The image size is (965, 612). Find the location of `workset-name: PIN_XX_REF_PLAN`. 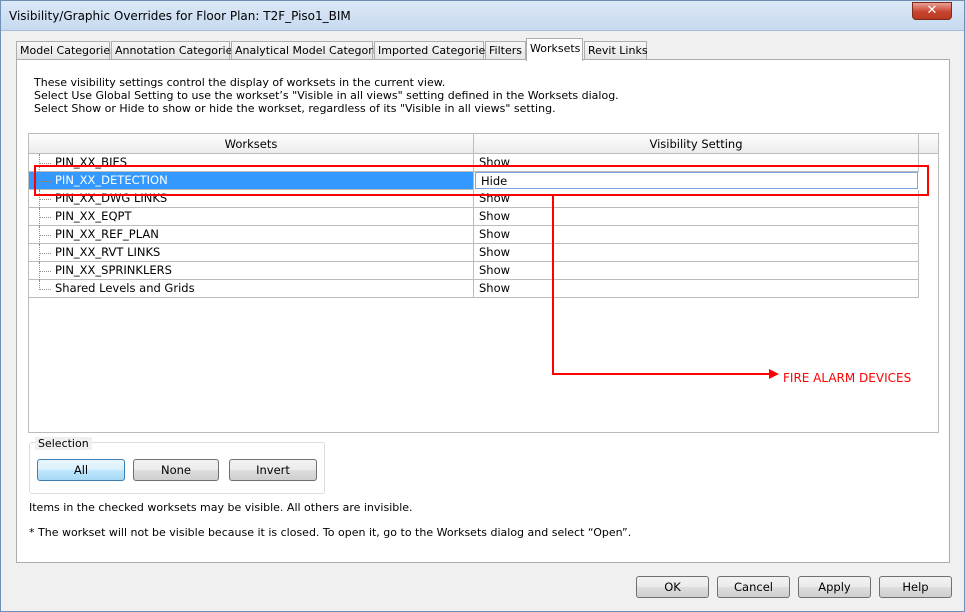

workset-name: PIN_XX_REF_PLAN is located at coordinates (107, 234).